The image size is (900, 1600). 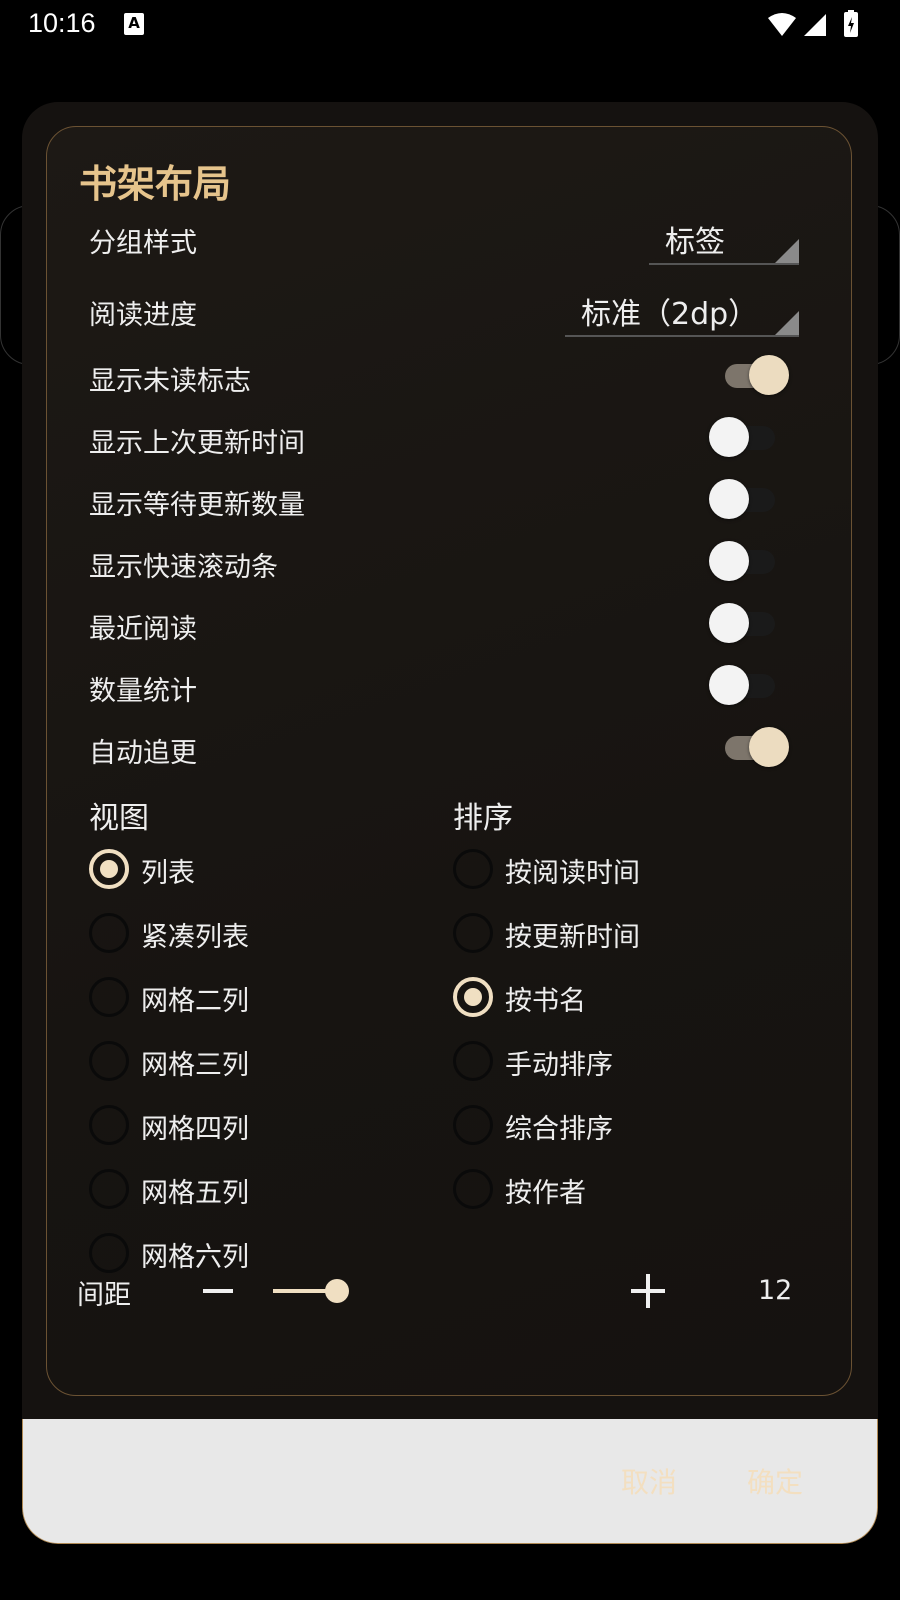 What do you see at coordinates (450, 25) in the screenshot?
I see `status-bar: 10:16 A` at bounding box center [450, 25].